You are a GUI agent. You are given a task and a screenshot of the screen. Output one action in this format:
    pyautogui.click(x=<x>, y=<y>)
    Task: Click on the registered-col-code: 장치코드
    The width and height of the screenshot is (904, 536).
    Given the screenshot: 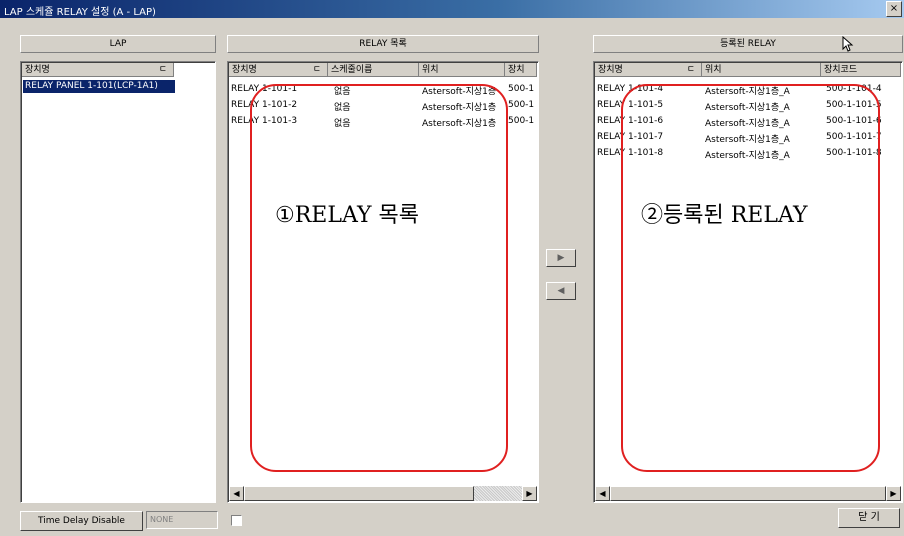 What is the action you would take?
    pyautogui.click(x=861, y=70)
    